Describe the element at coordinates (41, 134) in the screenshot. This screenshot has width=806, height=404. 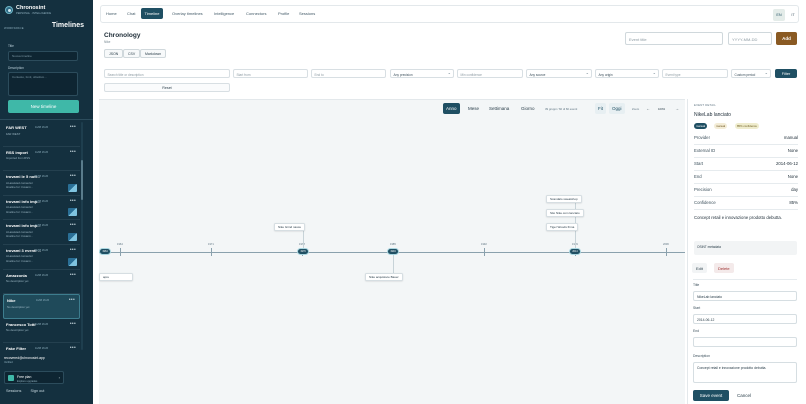
I see `timeline-list-item: FAR WEST FAR WEST 11/08 16:26 •••` at that location.